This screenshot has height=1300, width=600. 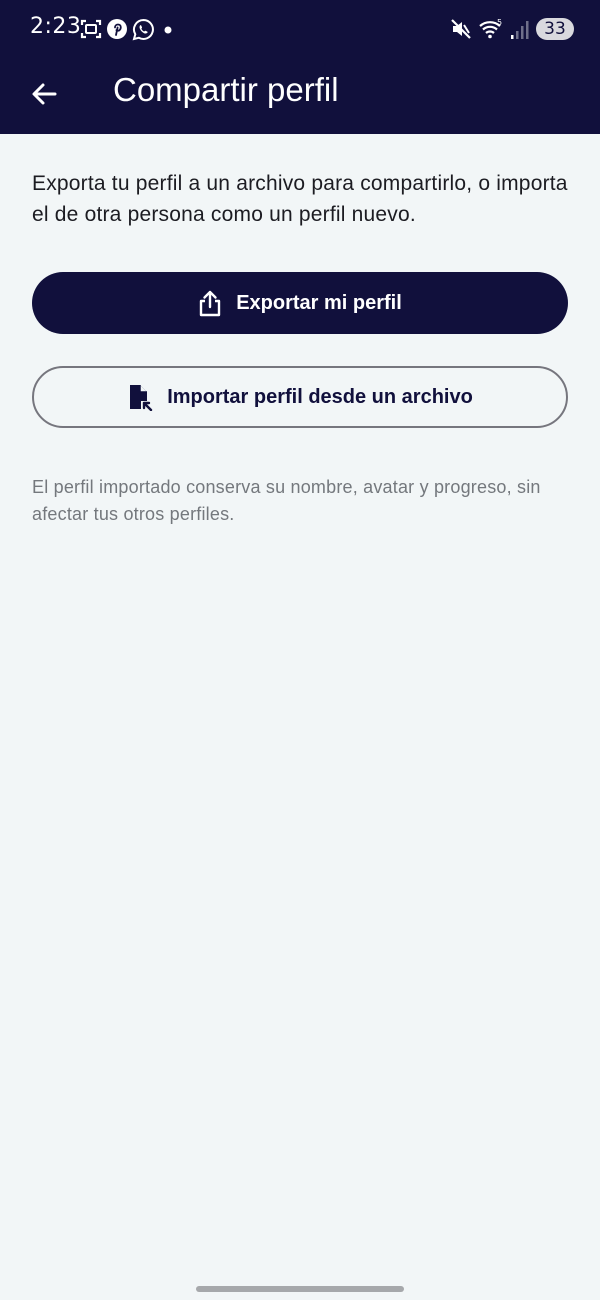 I want to click on battery-indicator: 33, so click(x=555, y=29).